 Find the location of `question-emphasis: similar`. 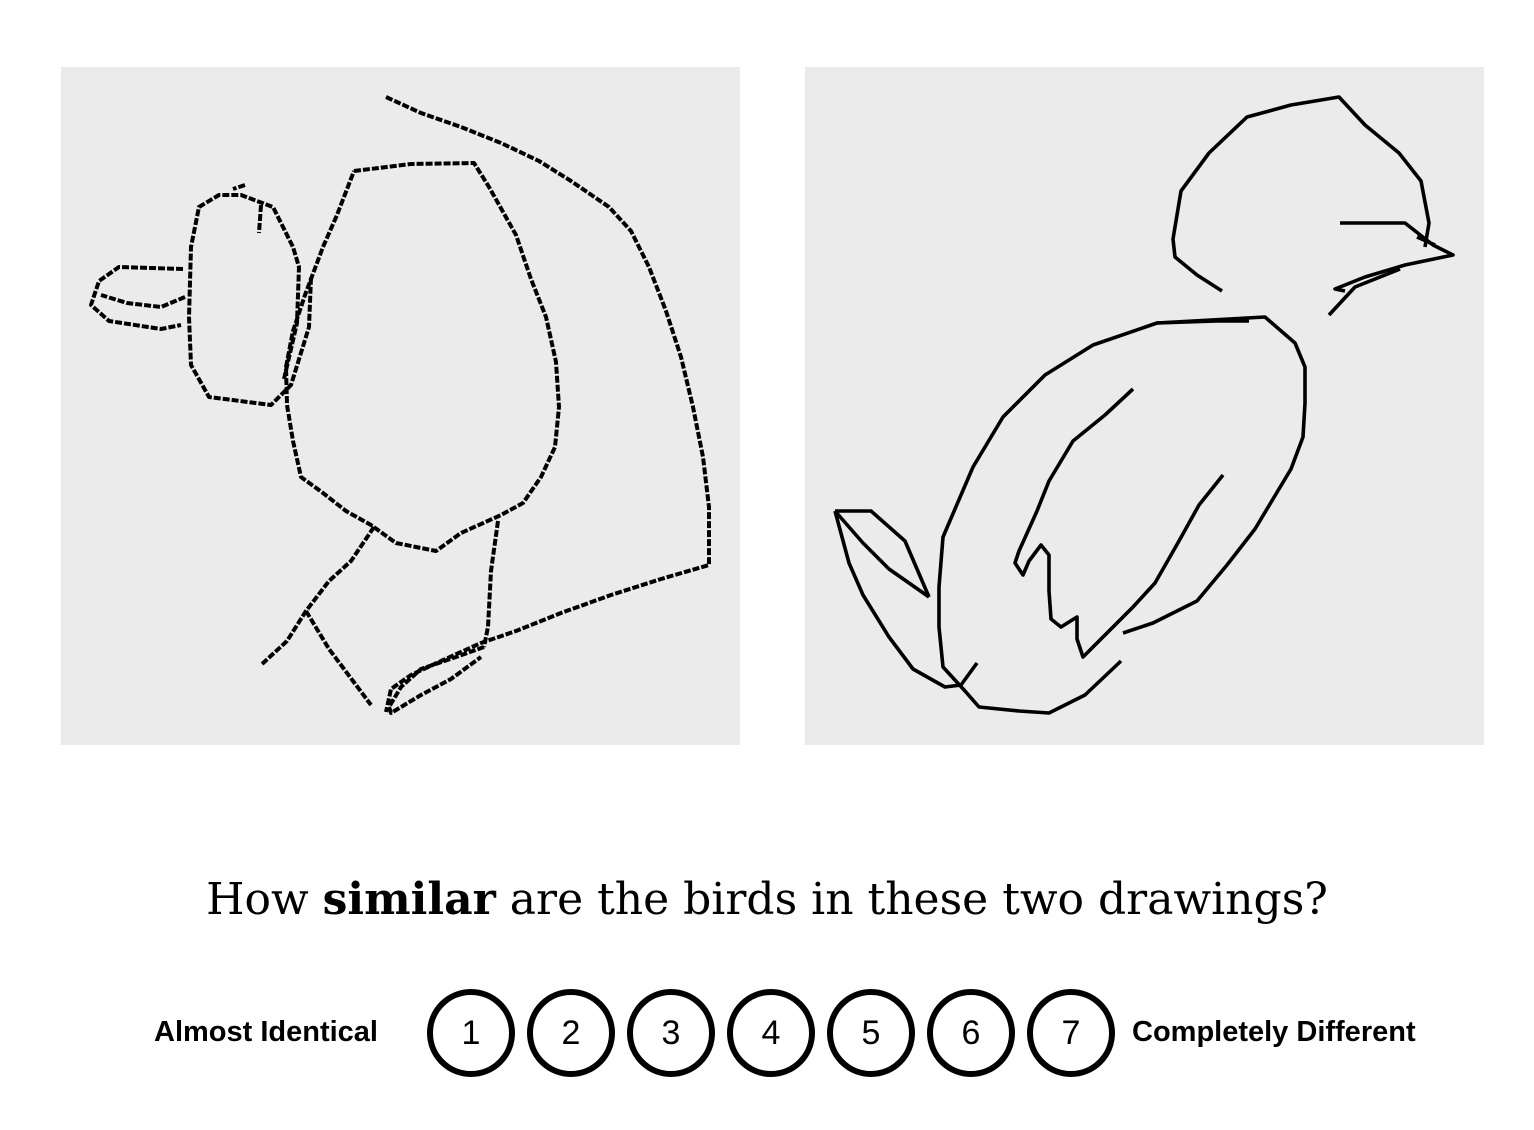

question-emphasis: similar is located at coordinates (409, 899).